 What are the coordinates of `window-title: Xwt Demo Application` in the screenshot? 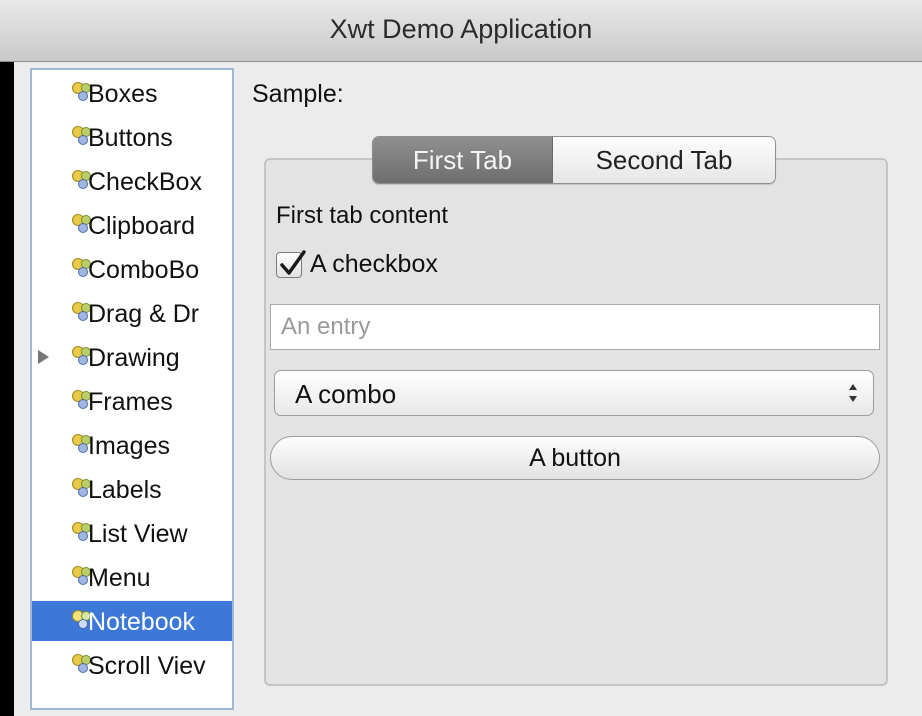 It's located at (461, 29).